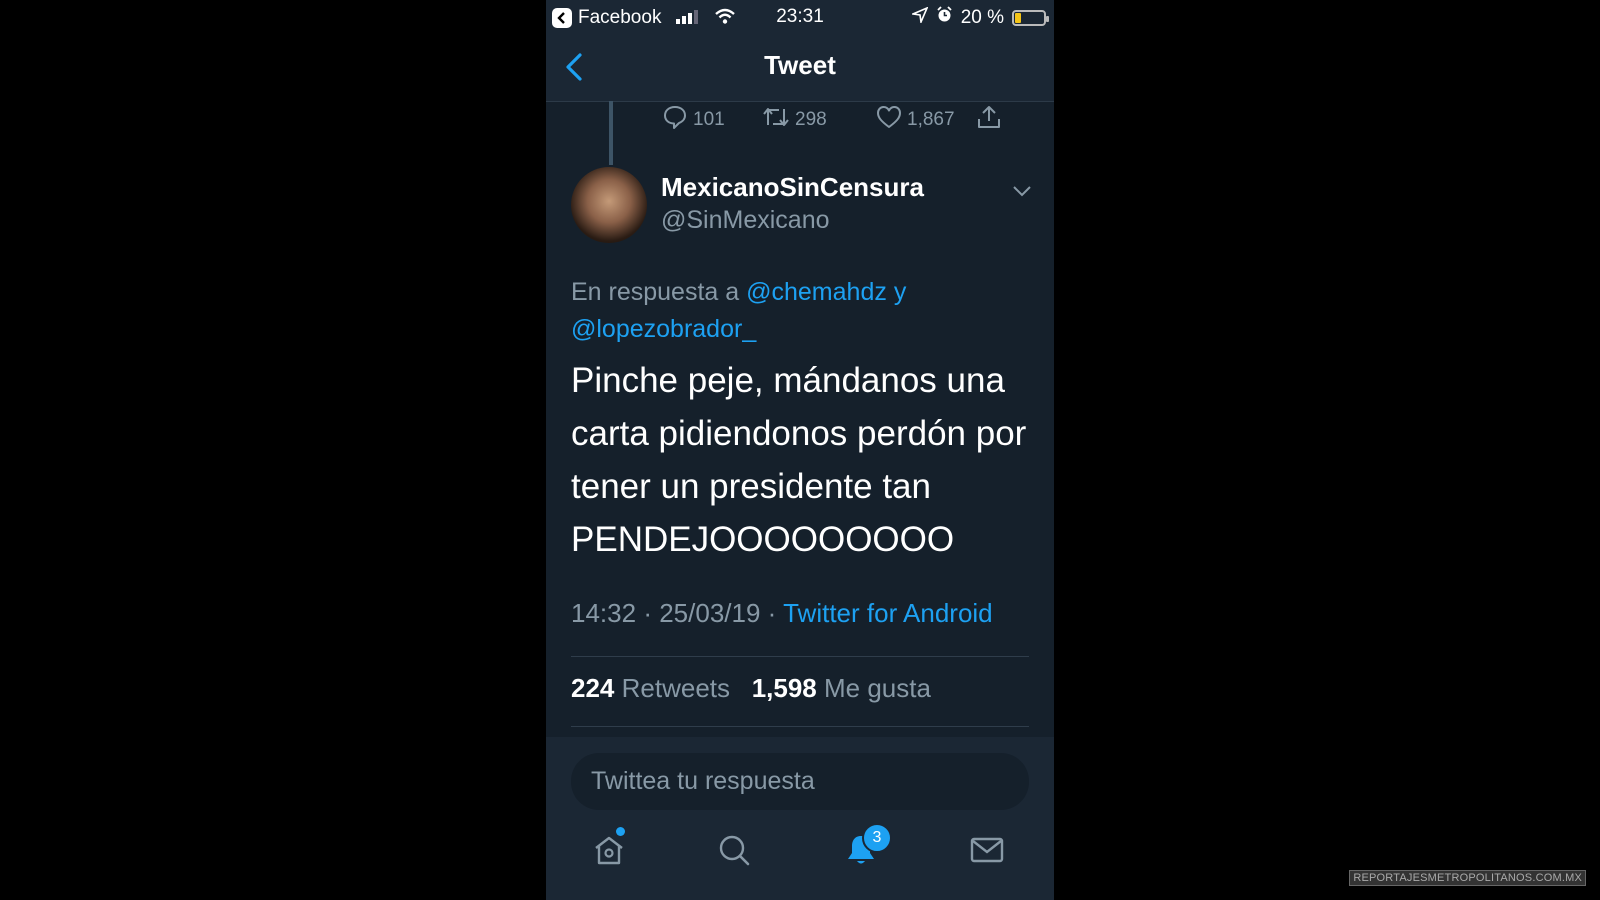  What do you see at coordinates (888, 613) in the screenshot?
I see `tweet-source-link: Twitter for Android` at bounding box center [888, 613].